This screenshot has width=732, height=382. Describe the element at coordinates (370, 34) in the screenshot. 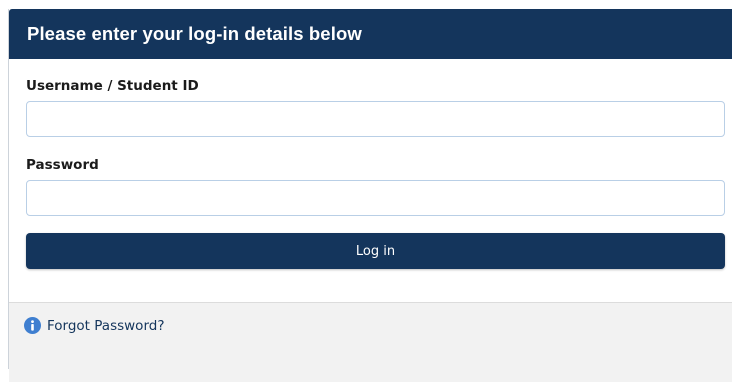

I see `panel-header: Please enter your log-in details below` at that location.